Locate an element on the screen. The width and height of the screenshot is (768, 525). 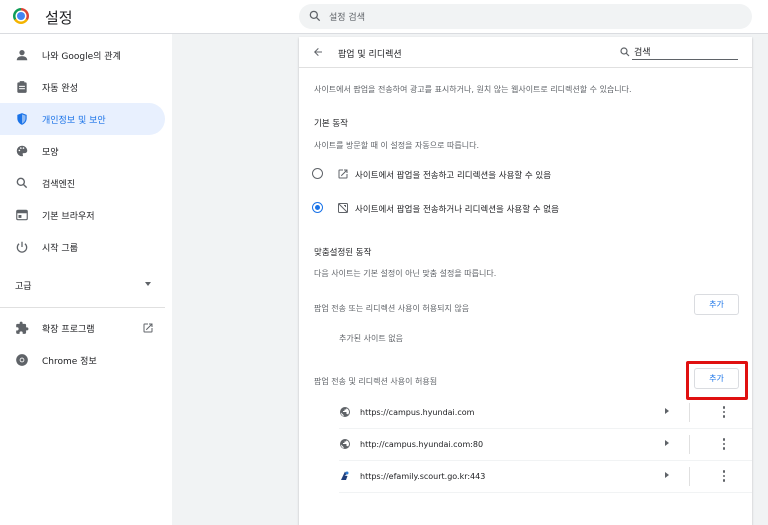
site-search-input is located at coordinates (685, 51).